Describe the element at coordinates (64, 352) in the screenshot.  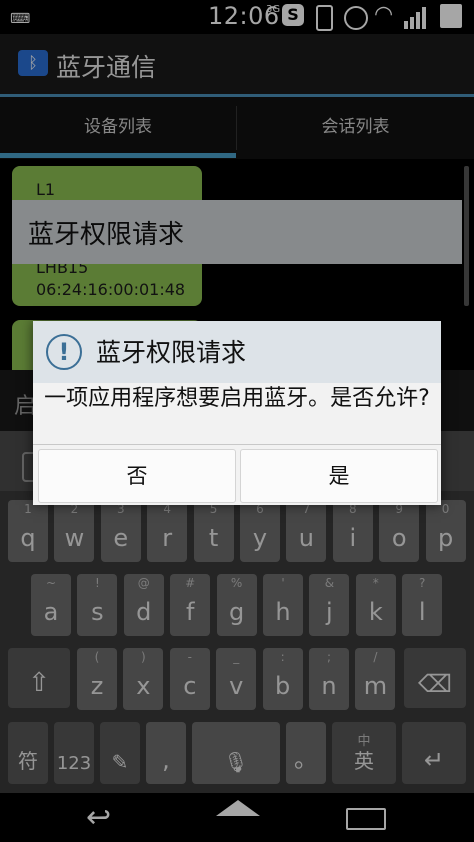
I see `alert-icon: !` at that location.